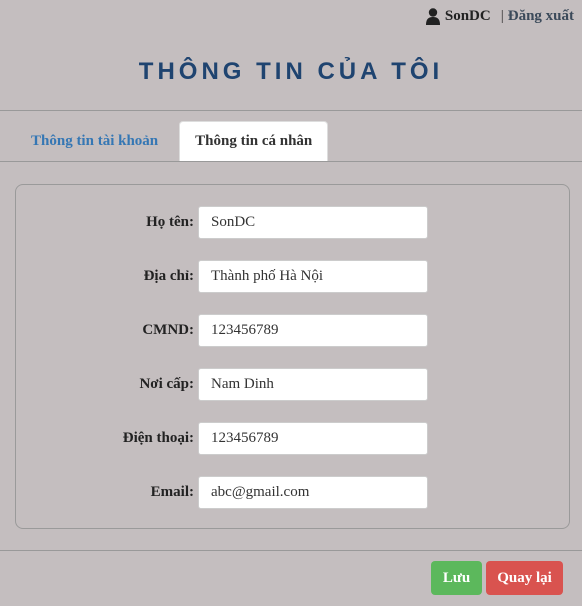  Describe the element at coordinates (291, 110) in the screenshot. I see `title-divider` at that location.